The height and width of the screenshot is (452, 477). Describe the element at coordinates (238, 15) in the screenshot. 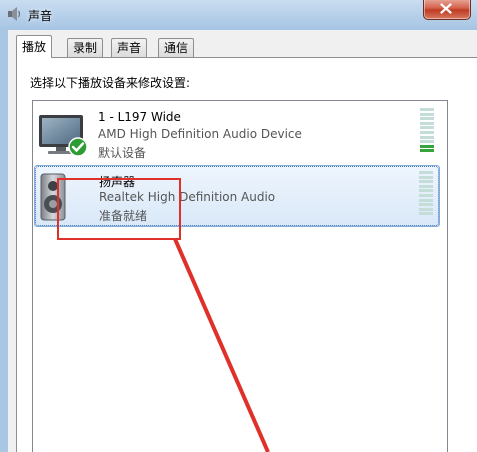

I see `title-bar: 声音` at that location.